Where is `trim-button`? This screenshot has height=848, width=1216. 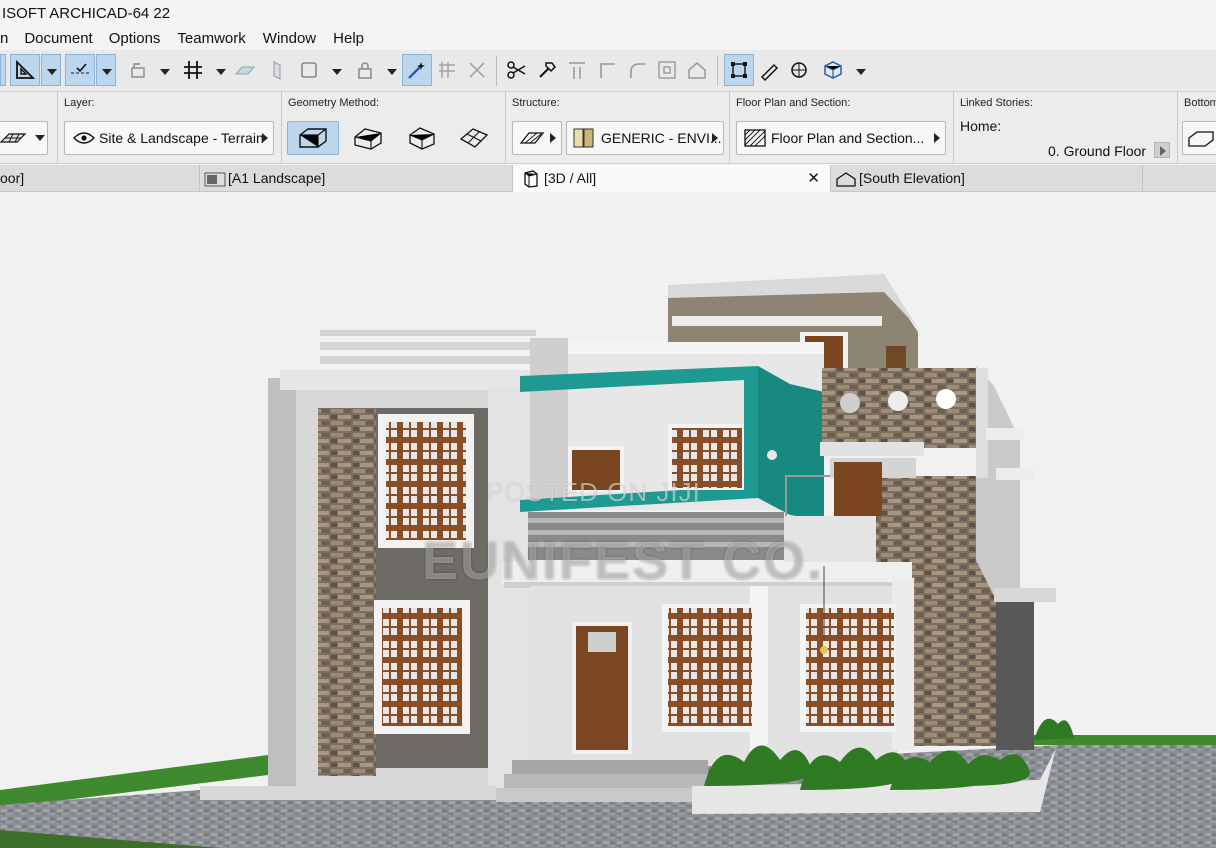
trim-button is located at coordinates (447, 70).